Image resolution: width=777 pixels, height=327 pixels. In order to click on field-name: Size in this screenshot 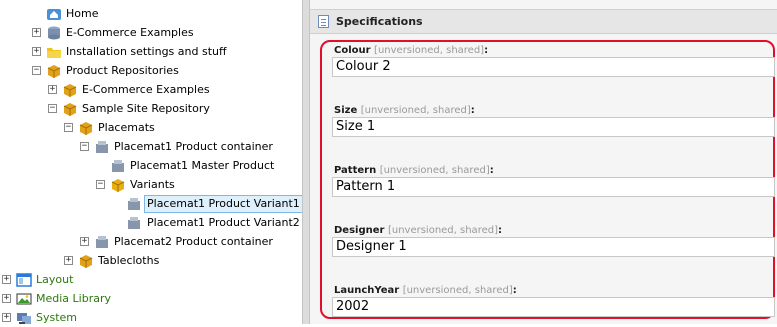, I will do `click(346, 110)`.